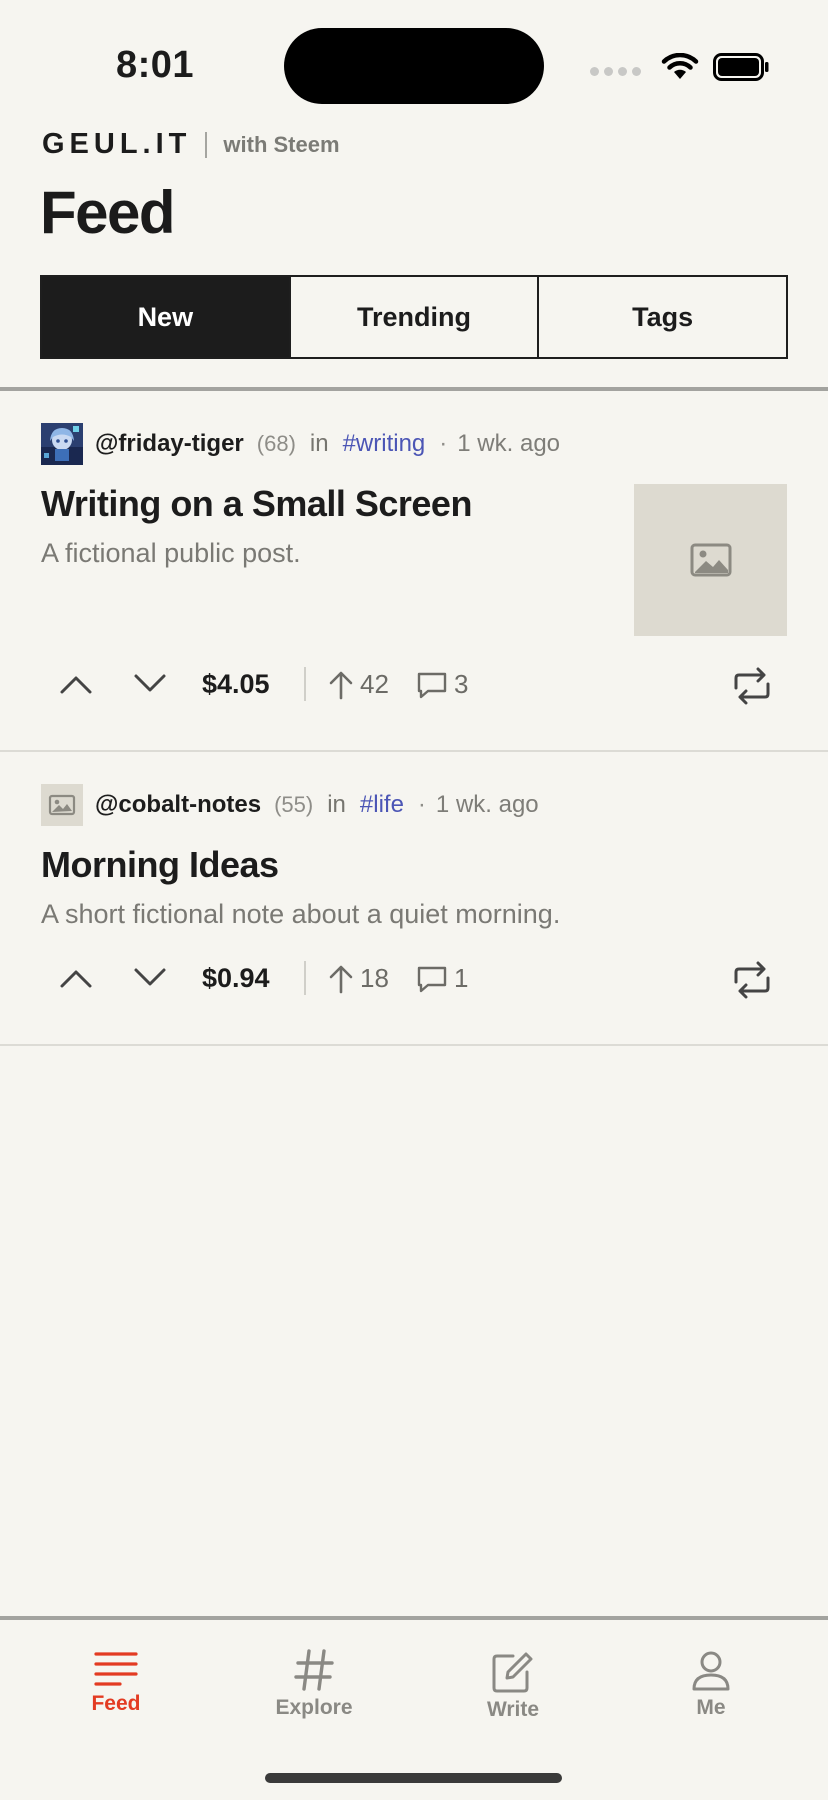 The image size is (828, 1800). I want to click on nav-feed: Feed, so click(116, 1683).